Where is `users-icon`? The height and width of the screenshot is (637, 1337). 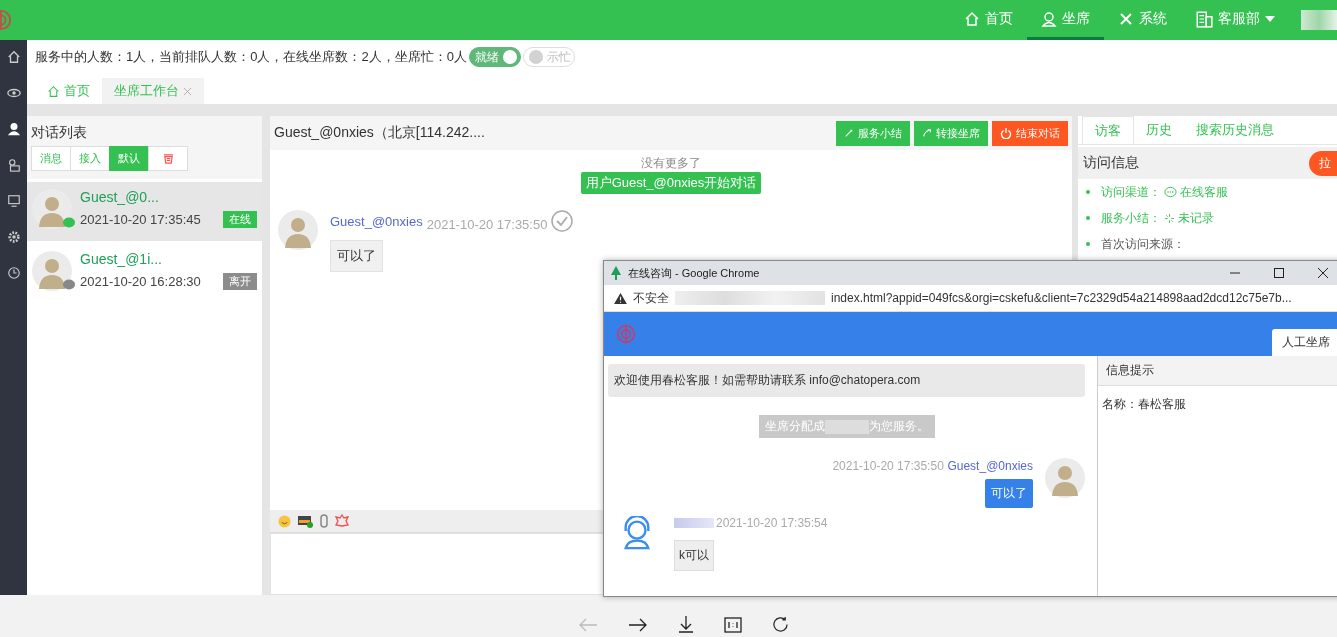 users-icon is located at coordinates (13, 165).